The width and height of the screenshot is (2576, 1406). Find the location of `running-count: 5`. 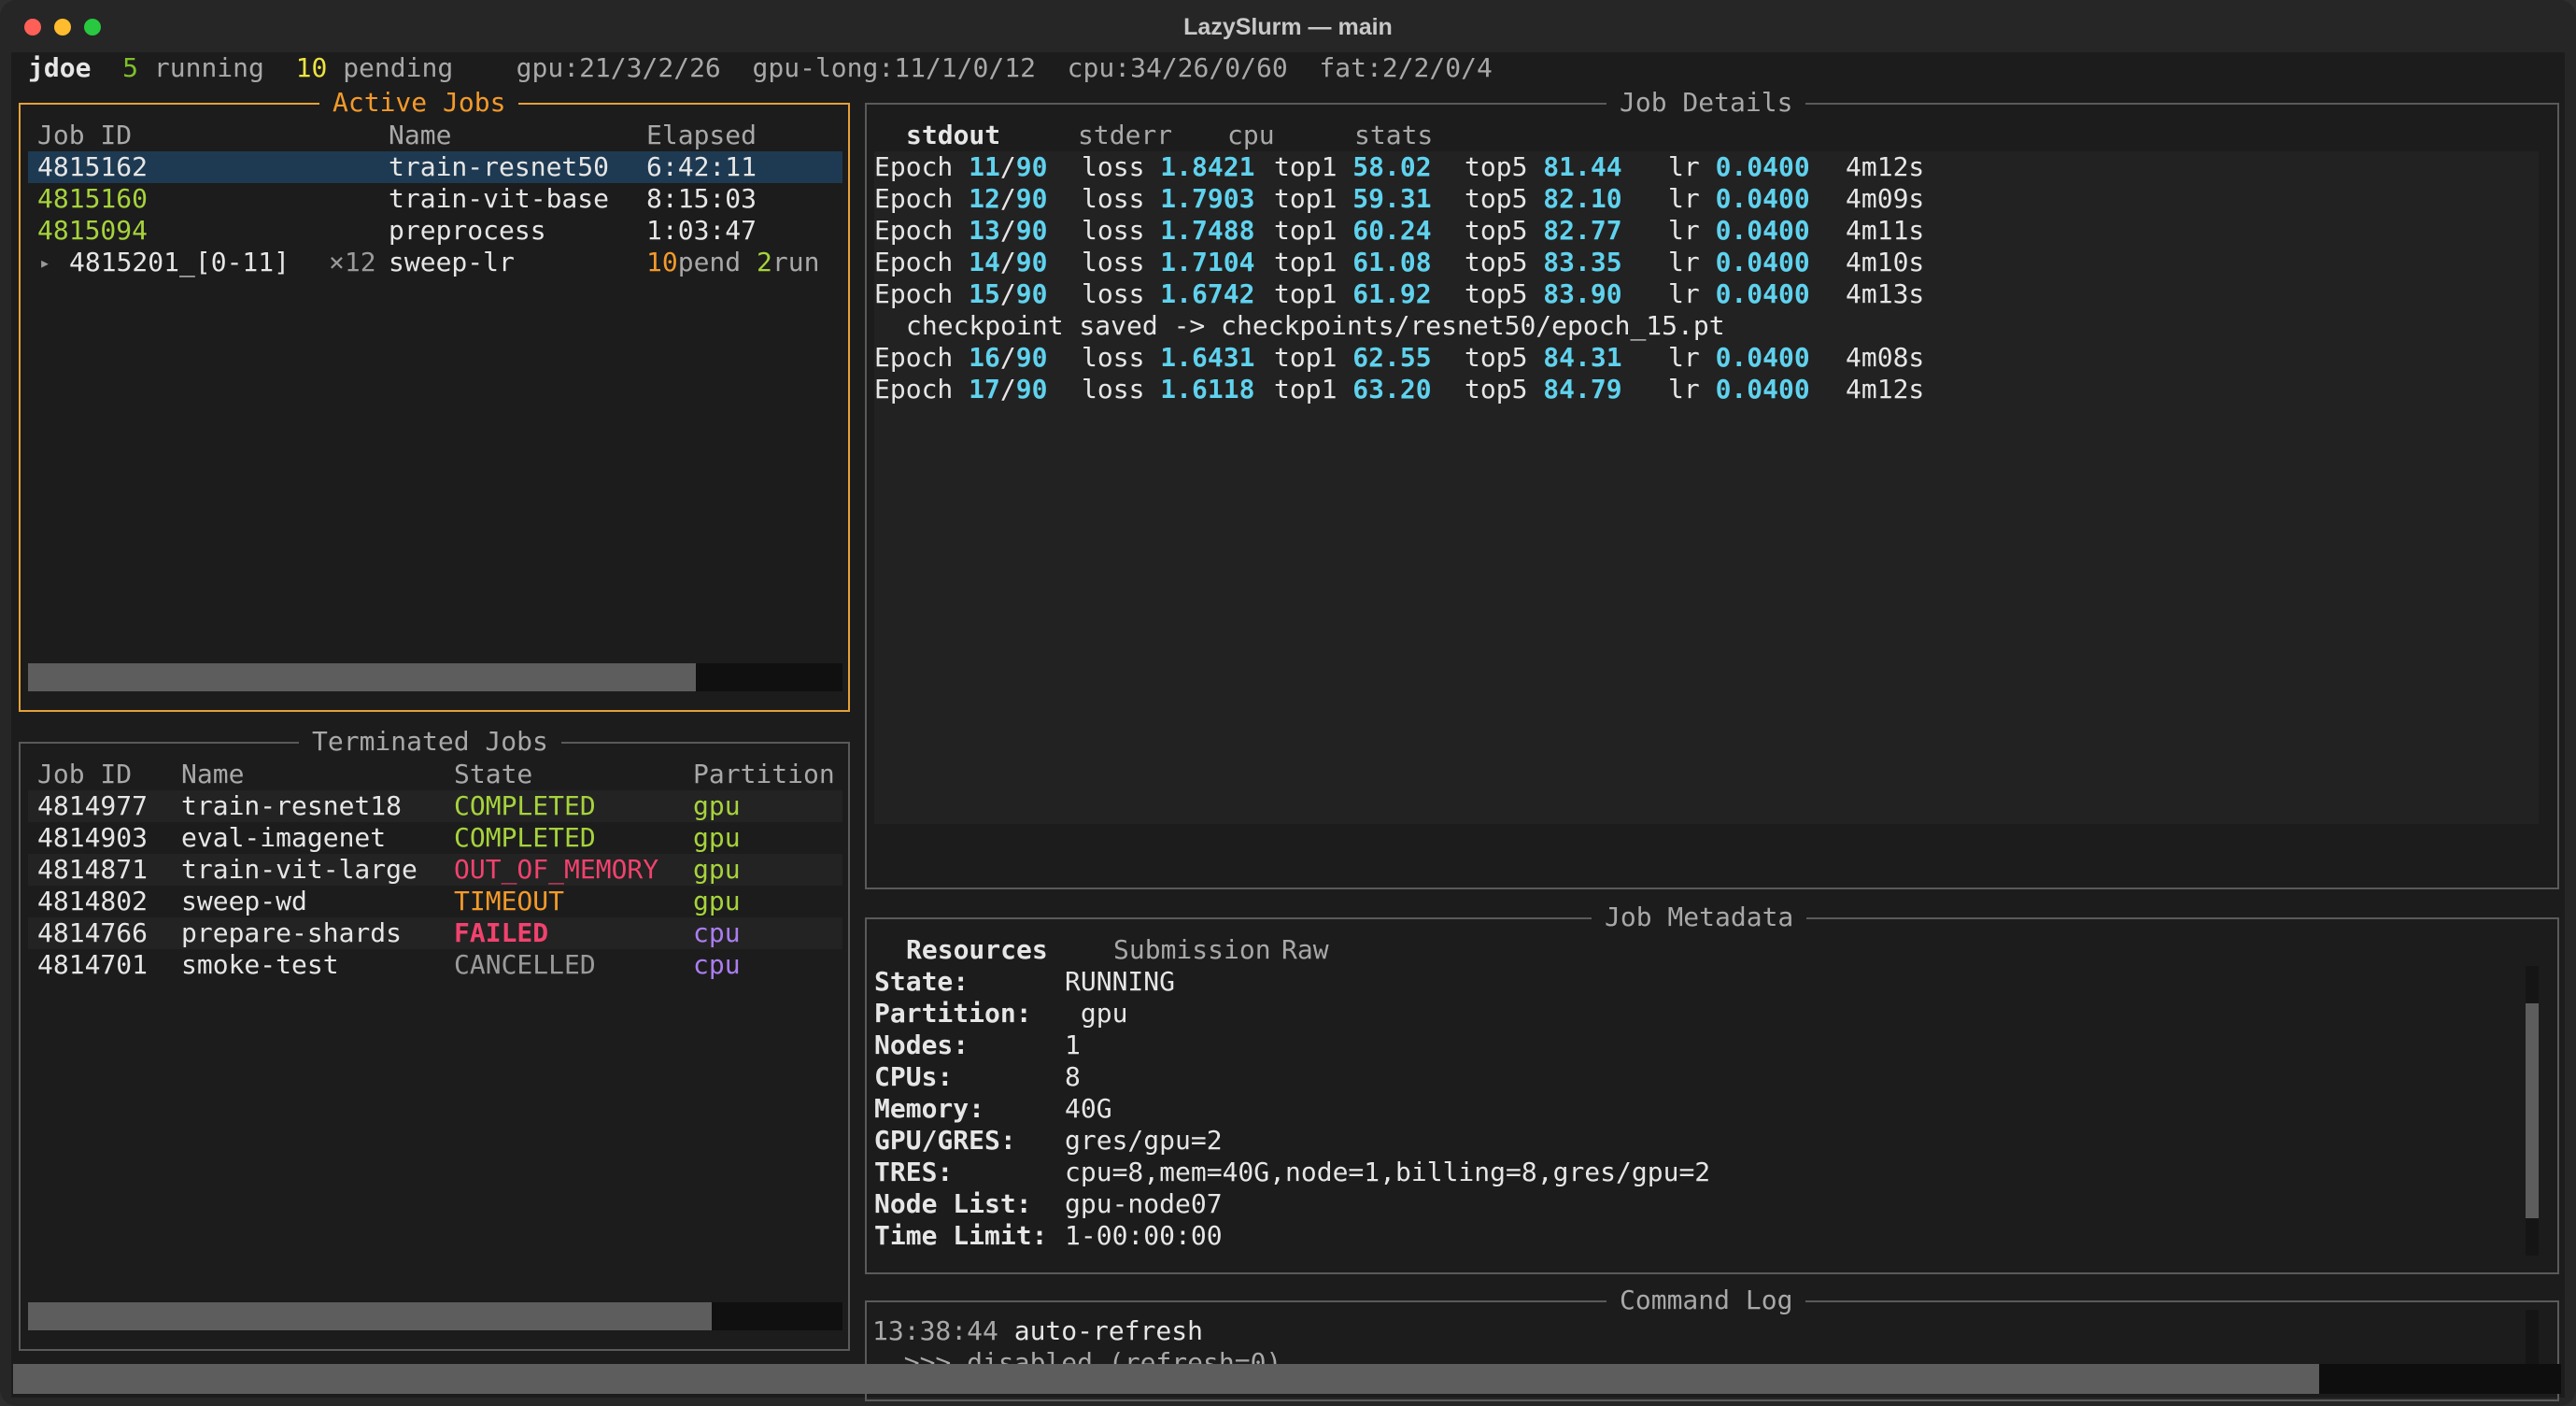

running-count: 5 is located at coordinates (130, 67).